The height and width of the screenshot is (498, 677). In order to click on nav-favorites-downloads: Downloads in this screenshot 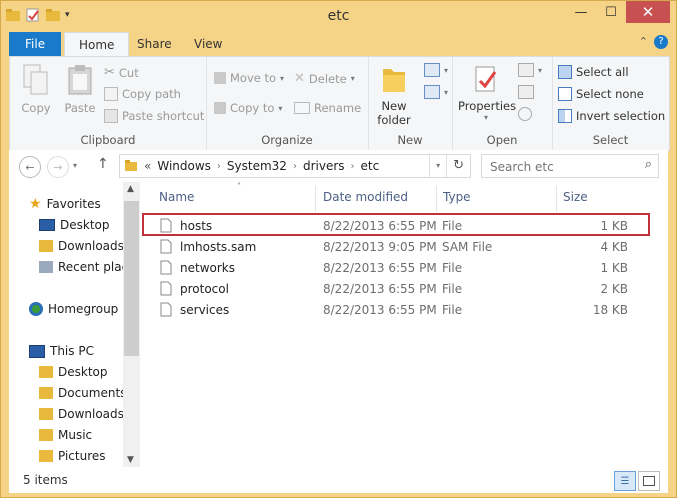, I will do `click(81, 246)`.